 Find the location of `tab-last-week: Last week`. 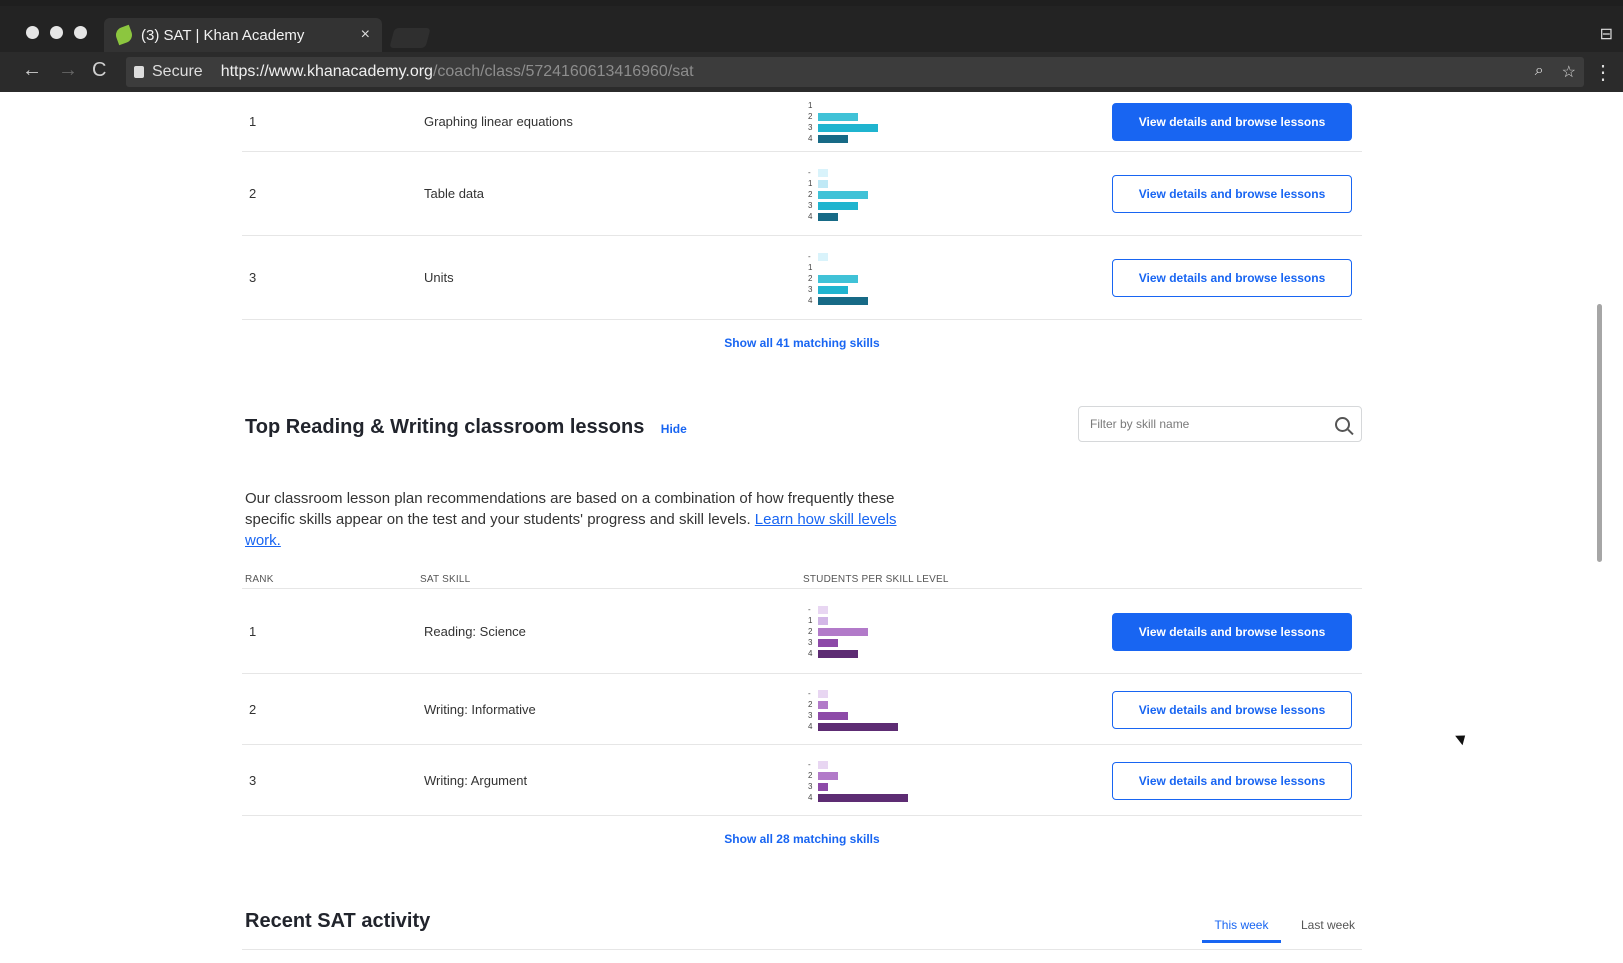

tab-last-week: Last week is located at coordinates (1328, 930).